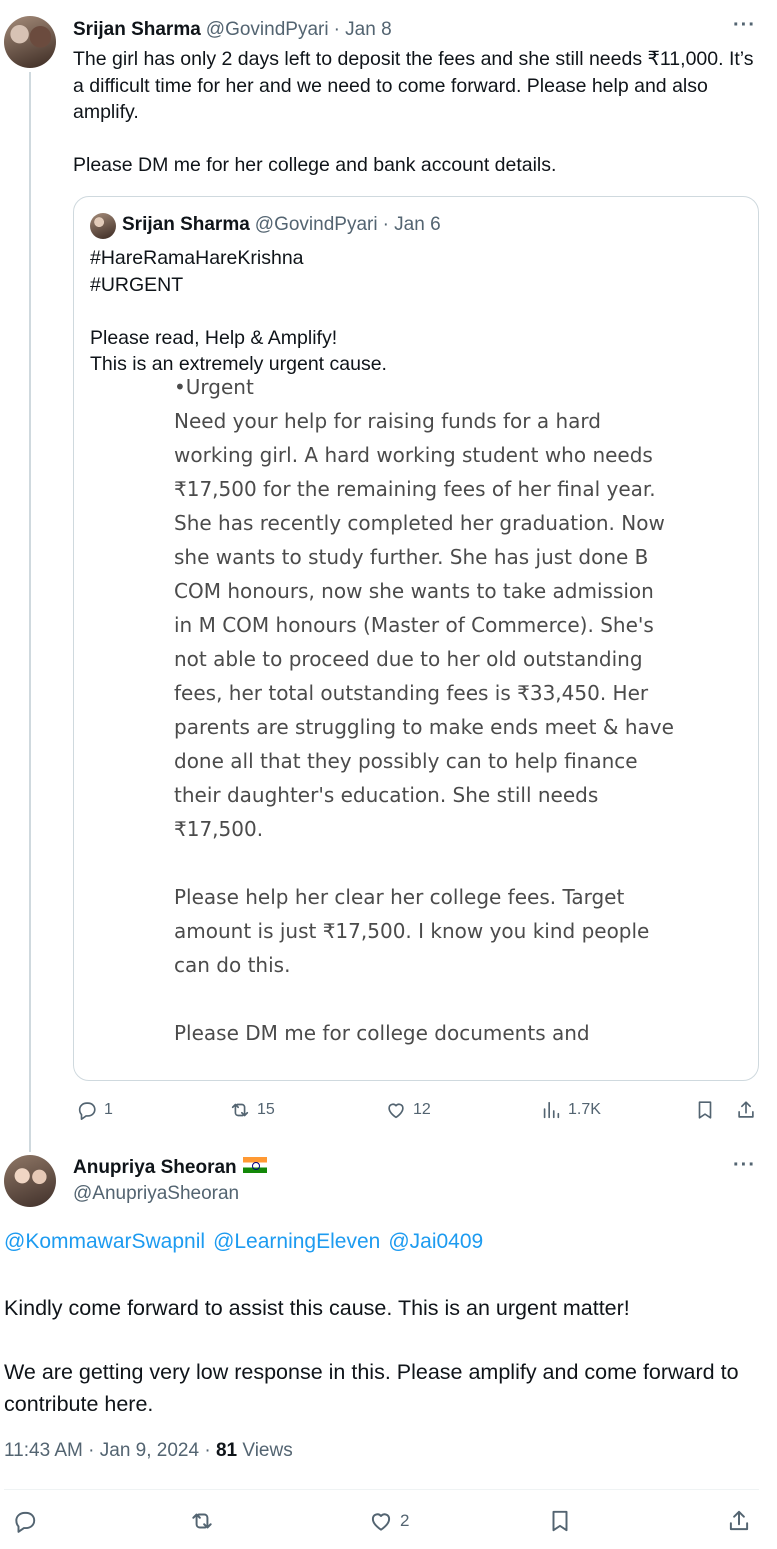 The height and width of the screenshot is (1549, 777). I want to click on repost-button, so click(202, 1521).